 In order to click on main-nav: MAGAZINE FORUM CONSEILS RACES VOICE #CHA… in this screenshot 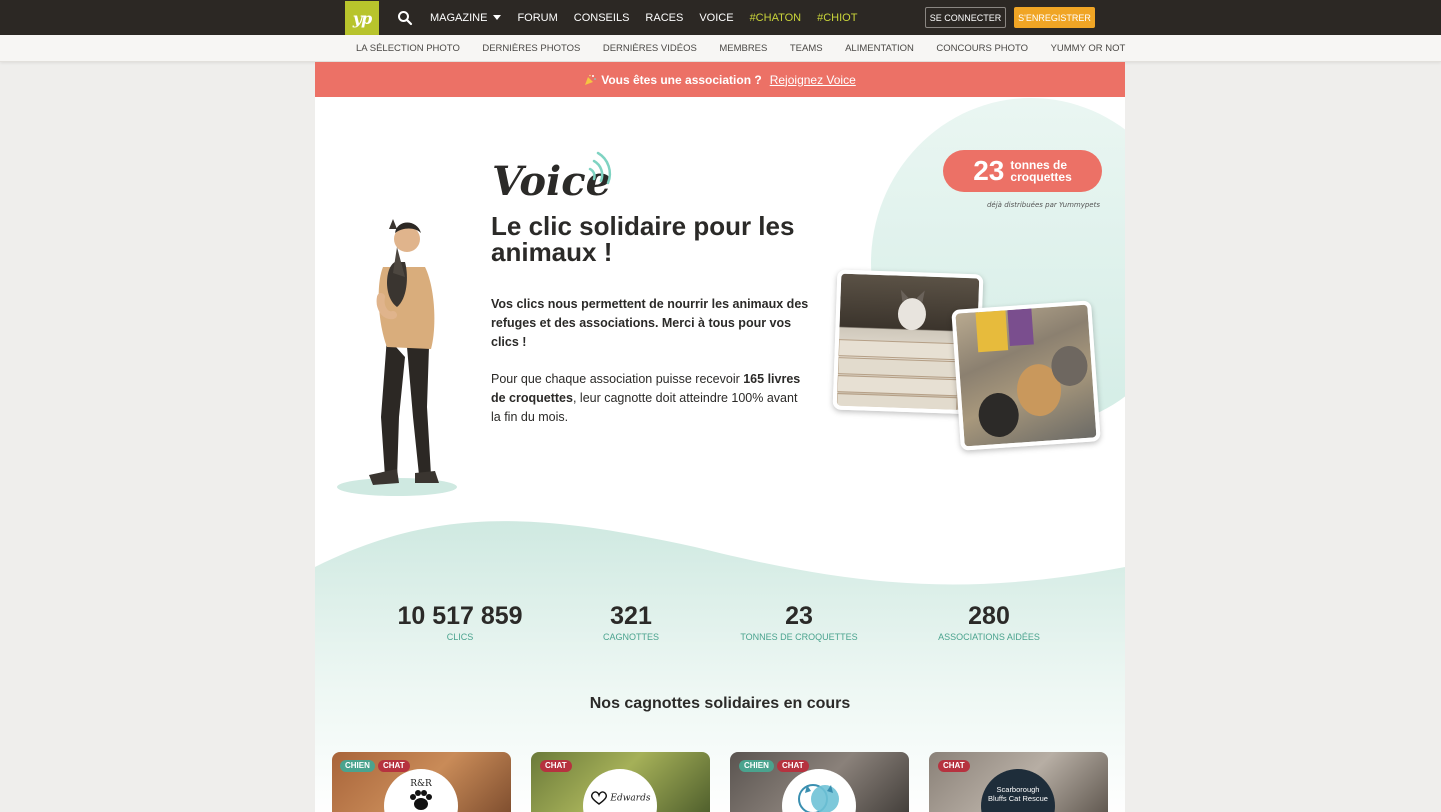, I will do `click(651, 17)`.